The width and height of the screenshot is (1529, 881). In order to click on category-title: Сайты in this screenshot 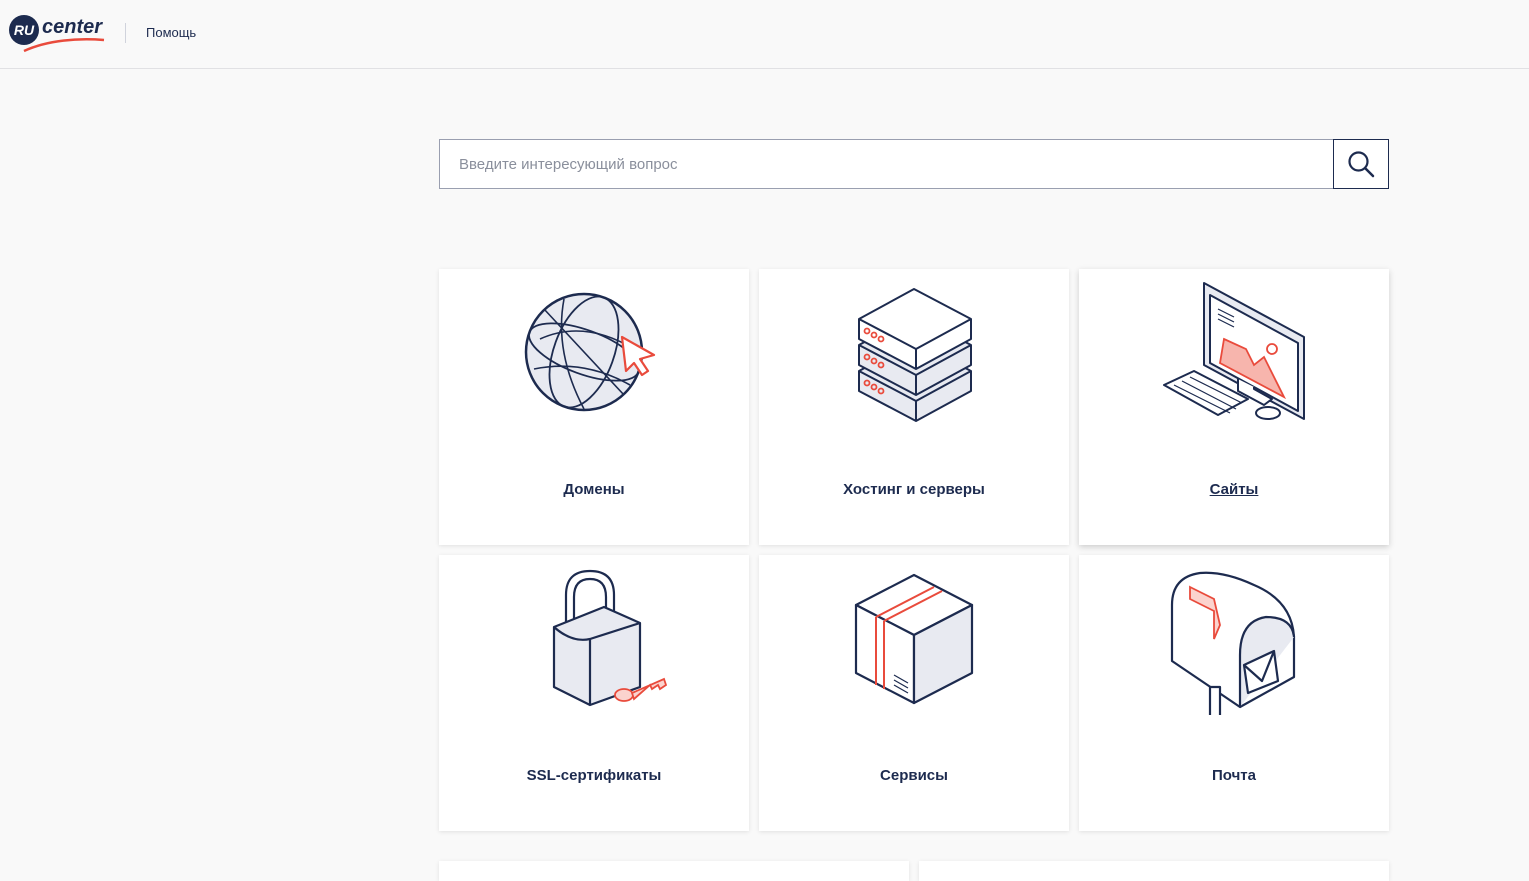, I will do `click(1234, 489)`.